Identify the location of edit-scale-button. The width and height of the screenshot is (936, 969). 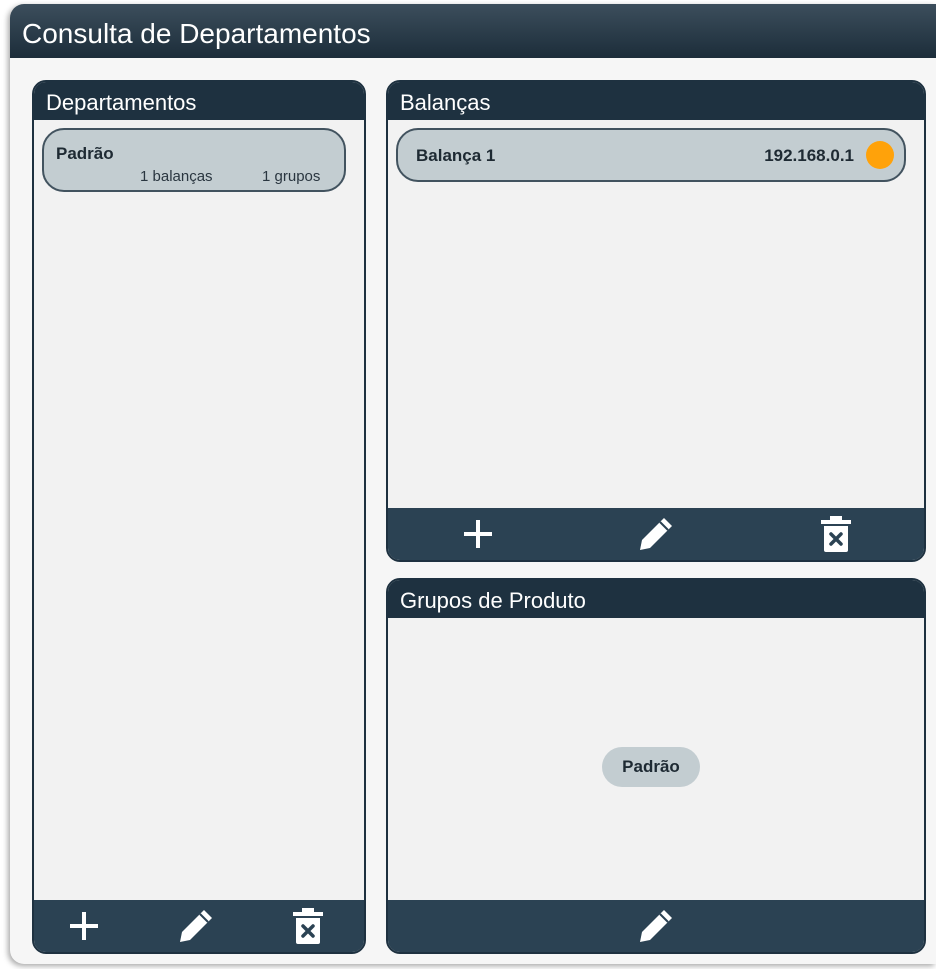
(656, 534).